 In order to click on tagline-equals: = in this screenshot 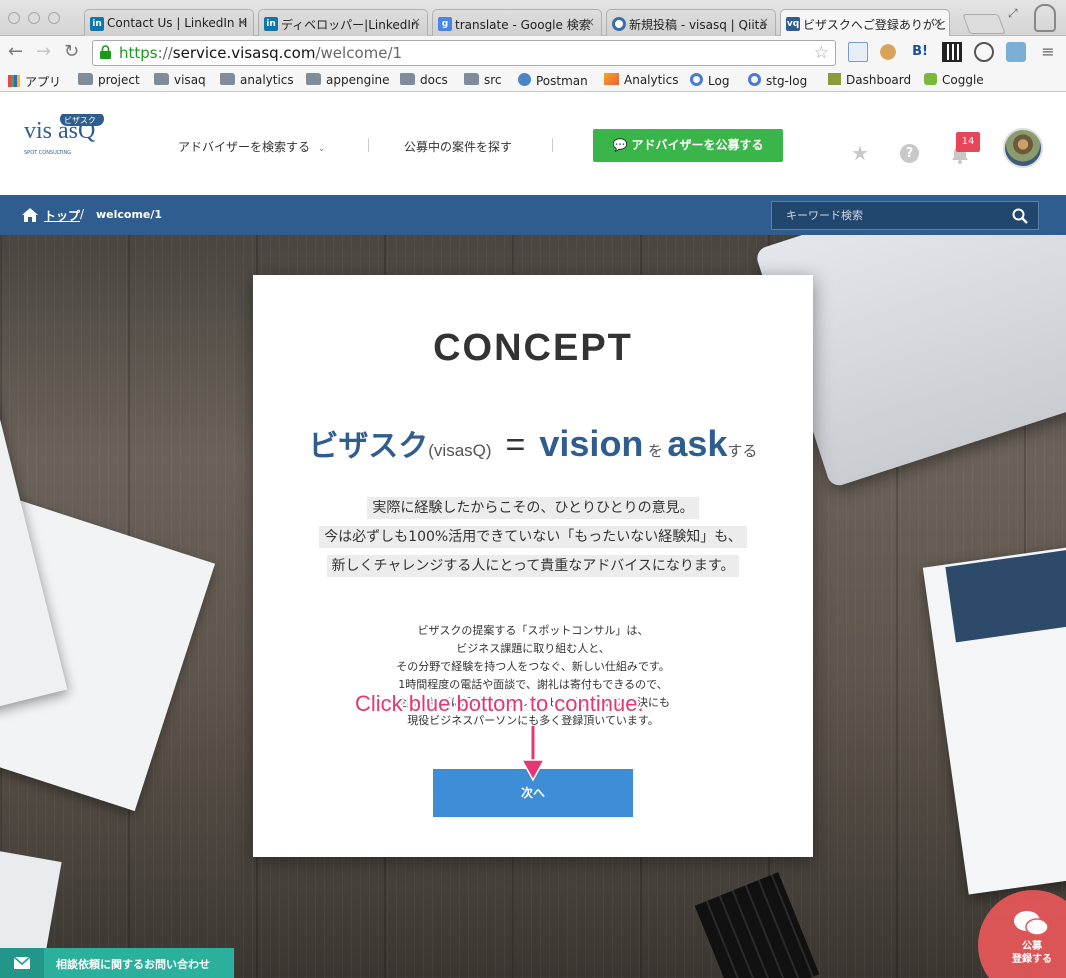, I will do `click(515, 445)`.